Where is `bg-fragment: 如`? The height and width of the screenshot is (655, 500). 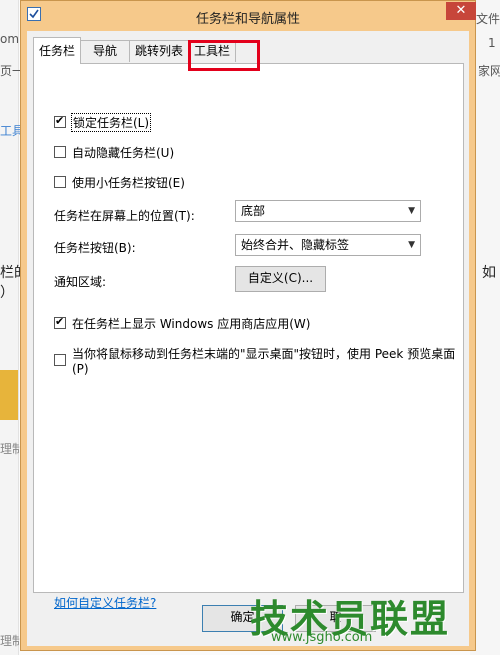
bg-fragment: 如 is located at coordinates (489, 273).